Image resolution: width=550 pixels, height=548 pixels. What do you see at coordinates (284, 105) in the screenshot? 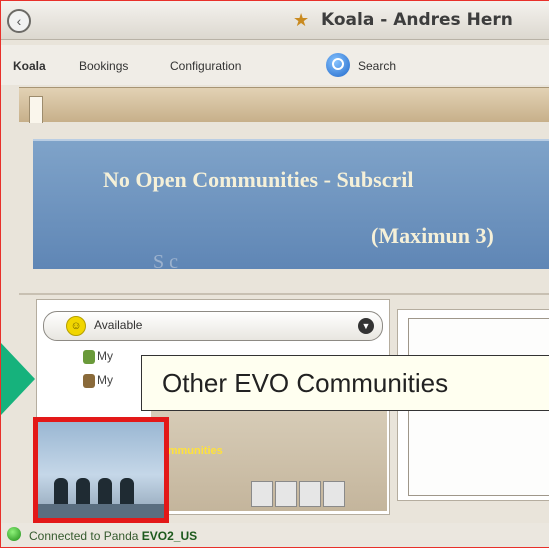
I see `tab-strip` at bounding box center [284, 105].